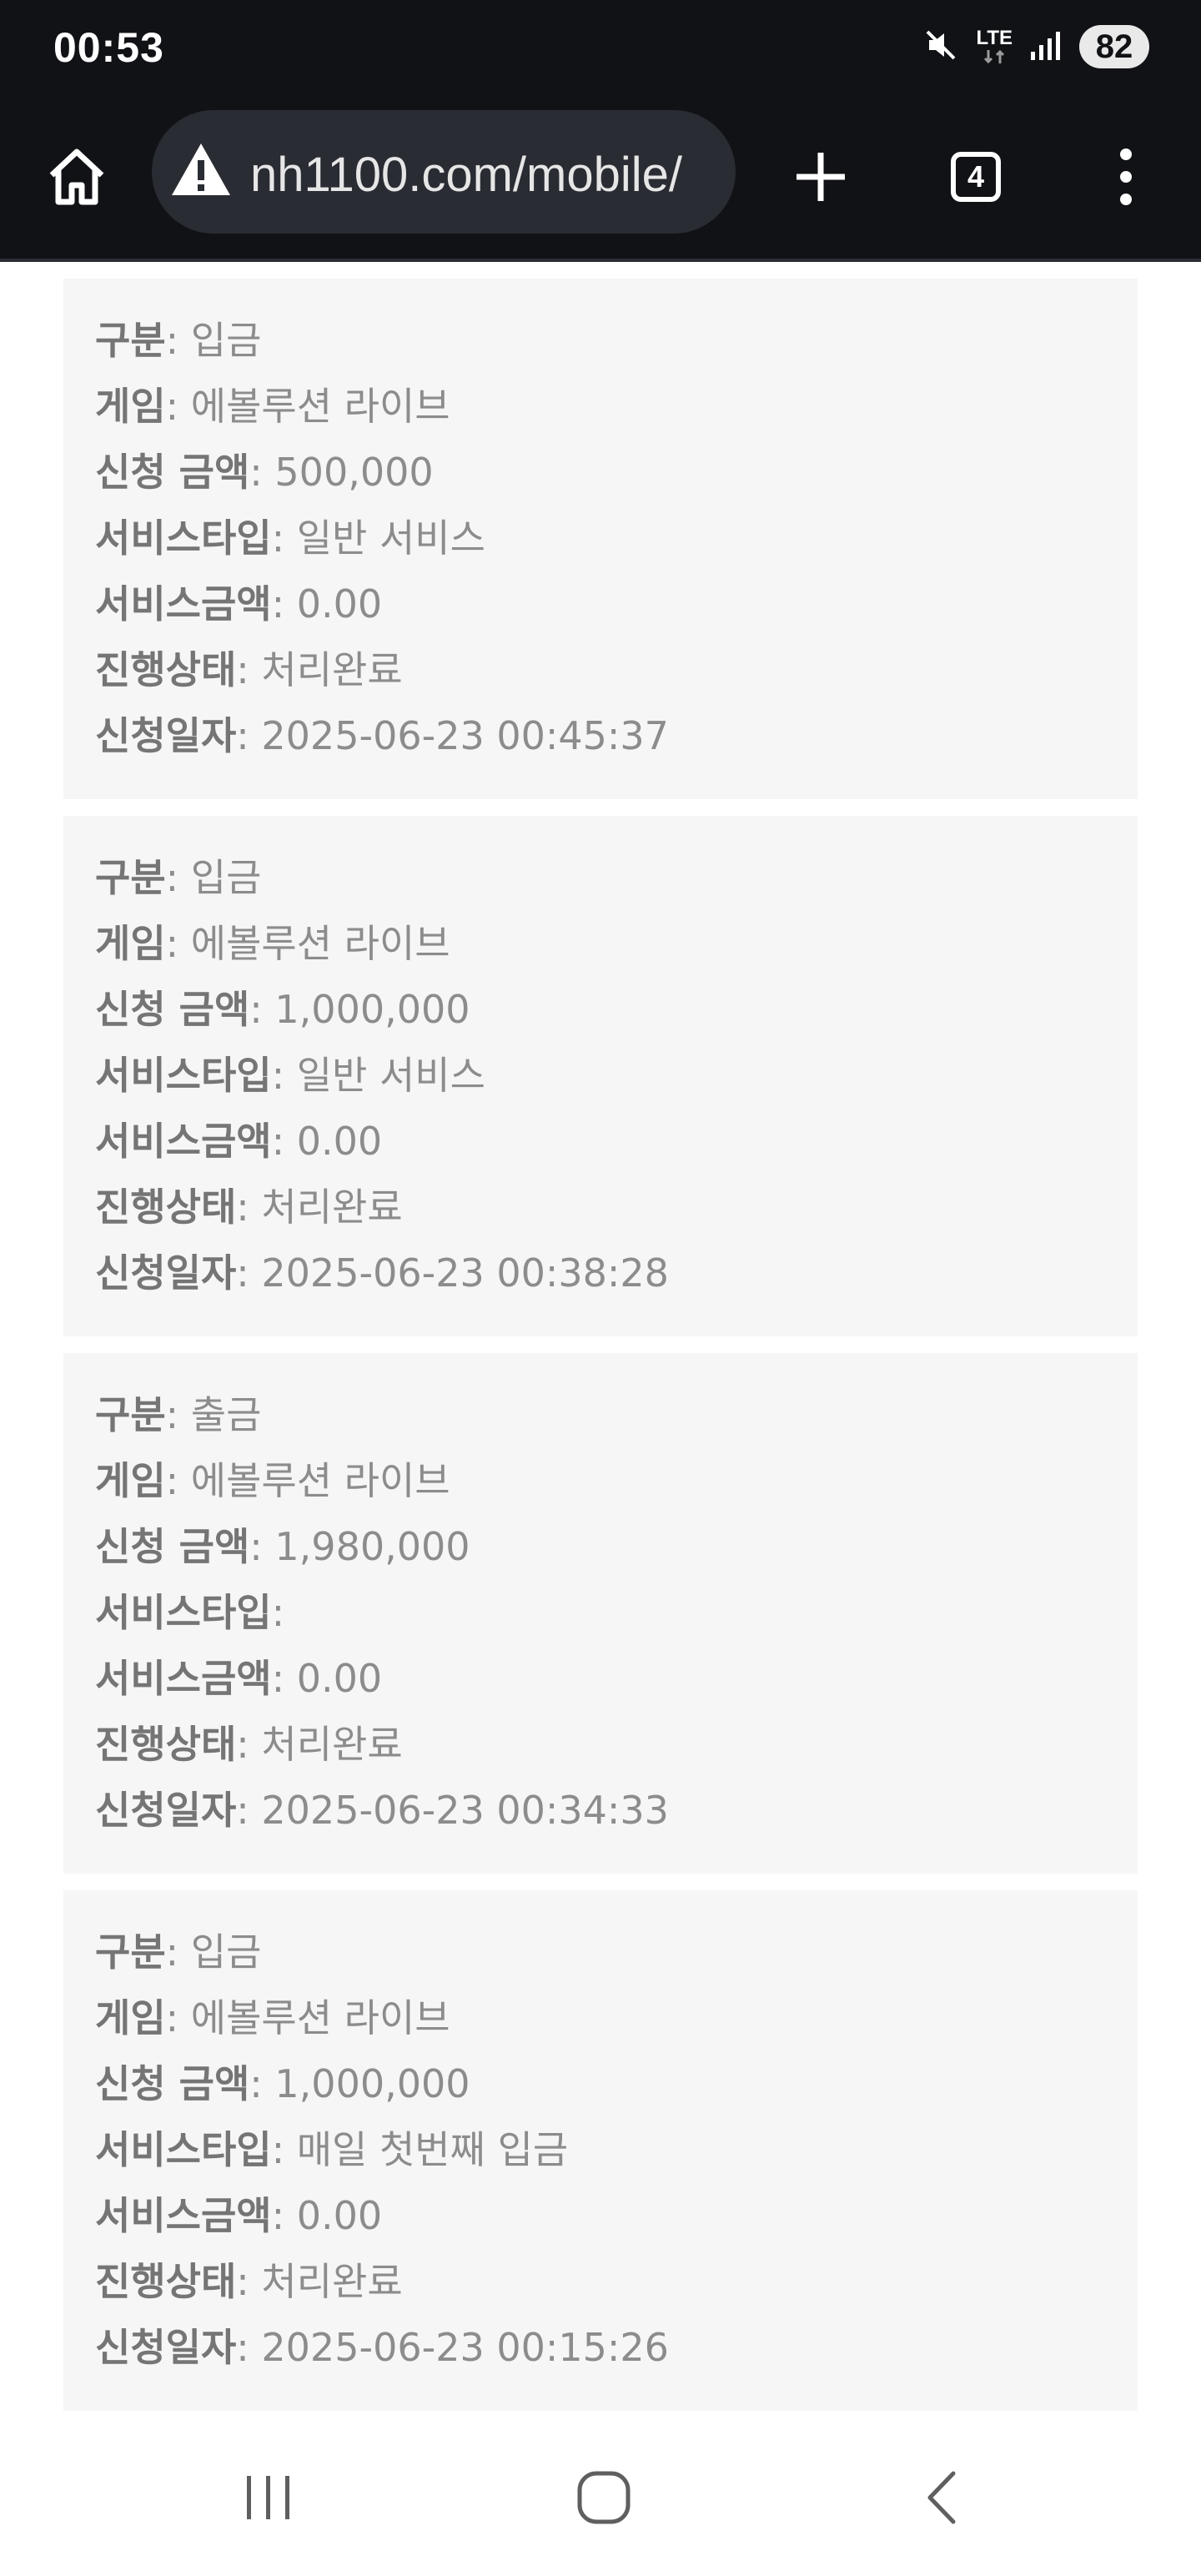 This screenshot has height=2576, width=1201. I want to click on system-nav-bar, so click(601, 2495).